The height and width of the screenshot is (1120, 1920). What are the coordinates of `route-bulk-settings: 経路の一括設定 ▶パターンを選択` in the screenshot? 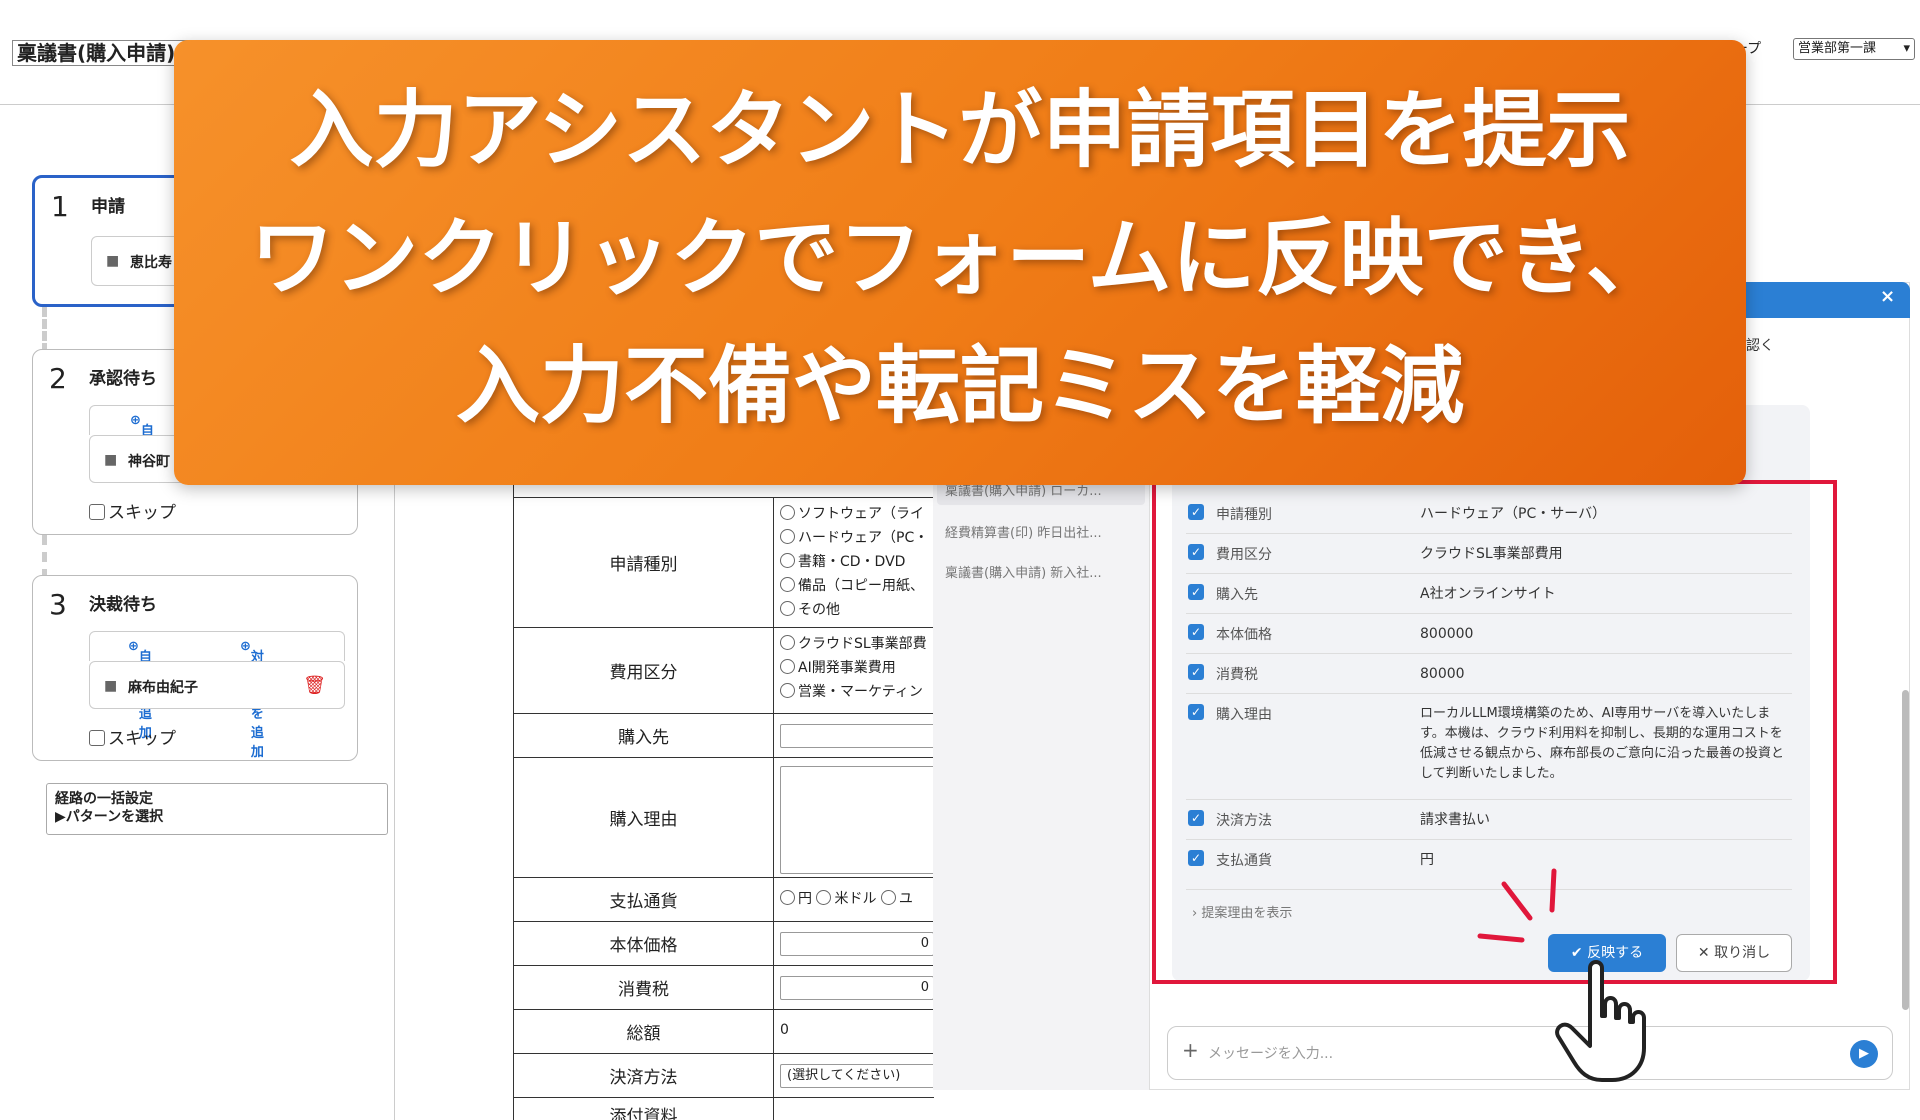 It's located at (217, 809).